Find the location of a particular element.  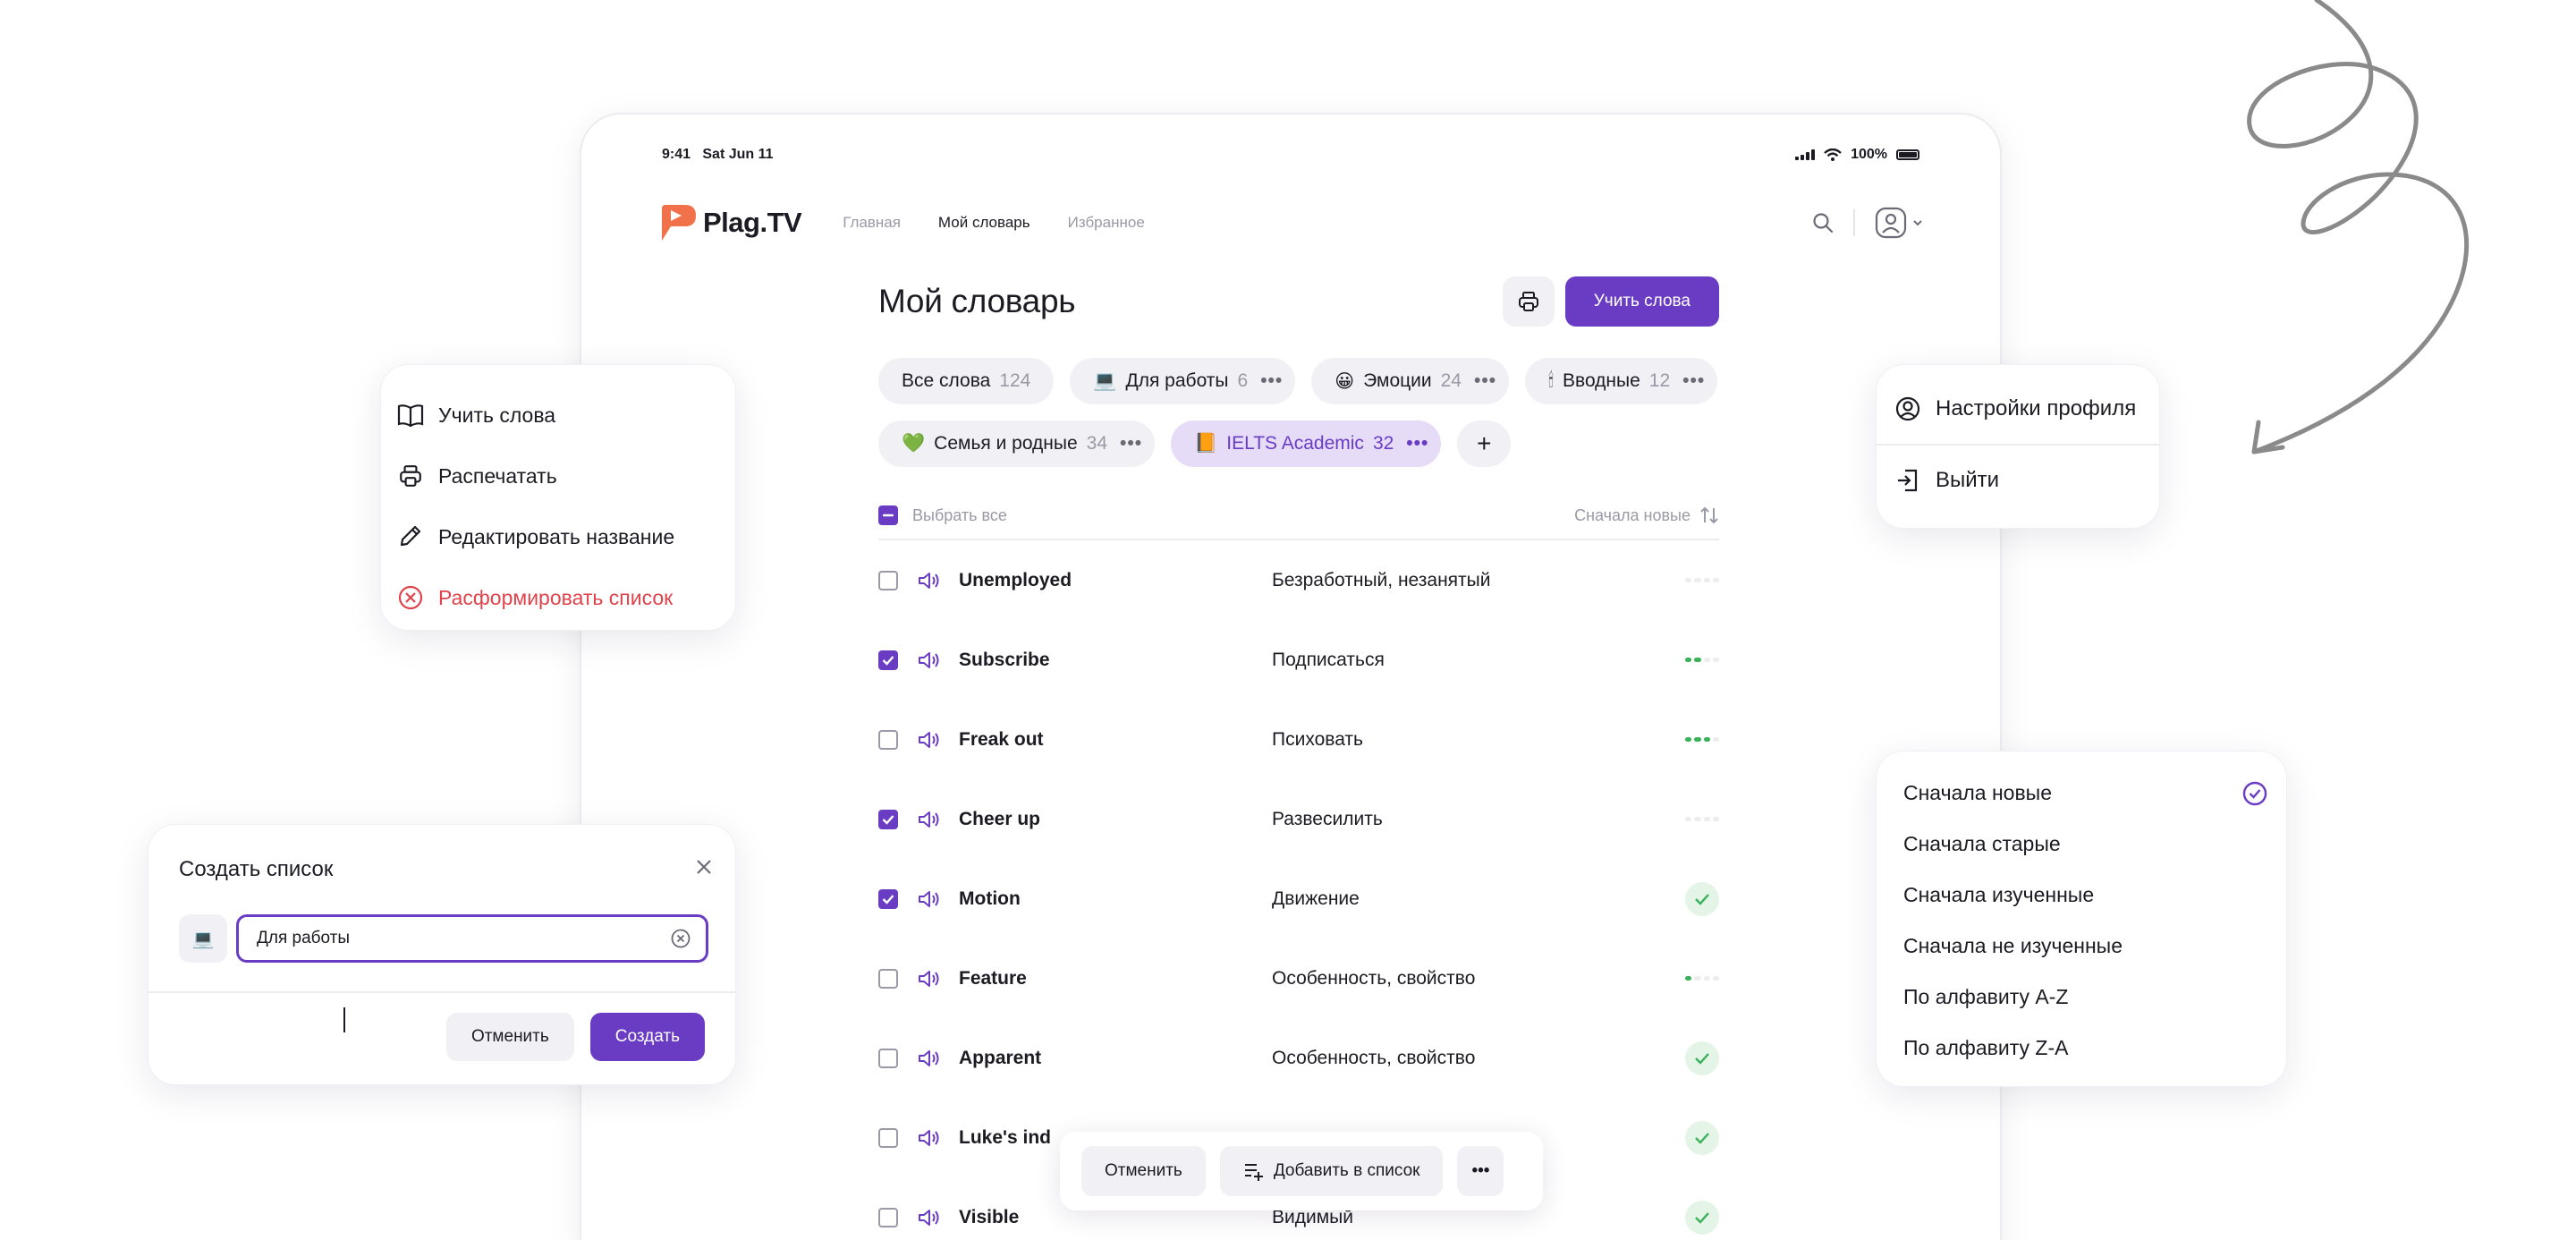

text-cursor is located at coordinates (344, 1019).